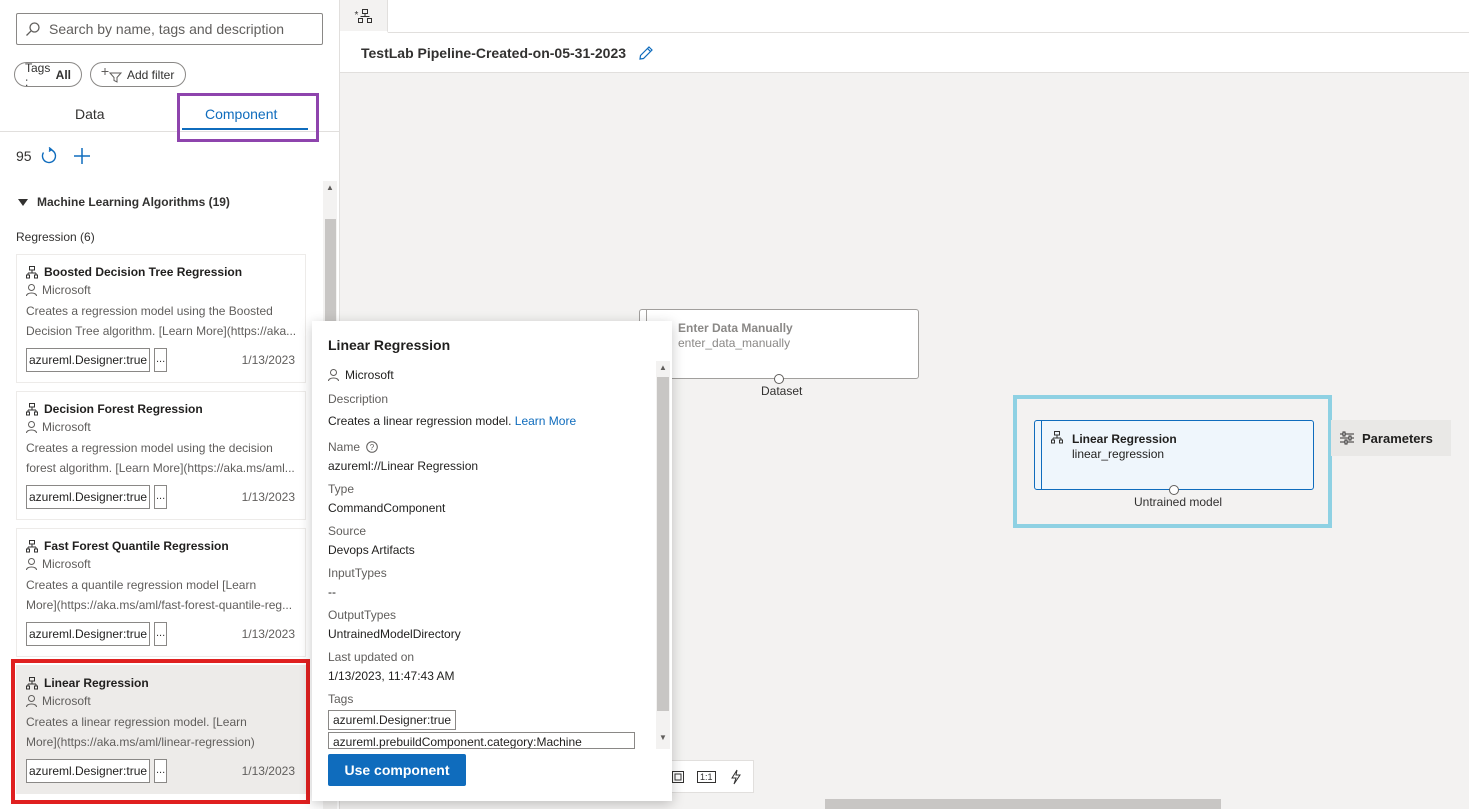 Image resolution: width=1469 pixels, height=809 pixels. I want to click on add-icon, so click(82, 156).